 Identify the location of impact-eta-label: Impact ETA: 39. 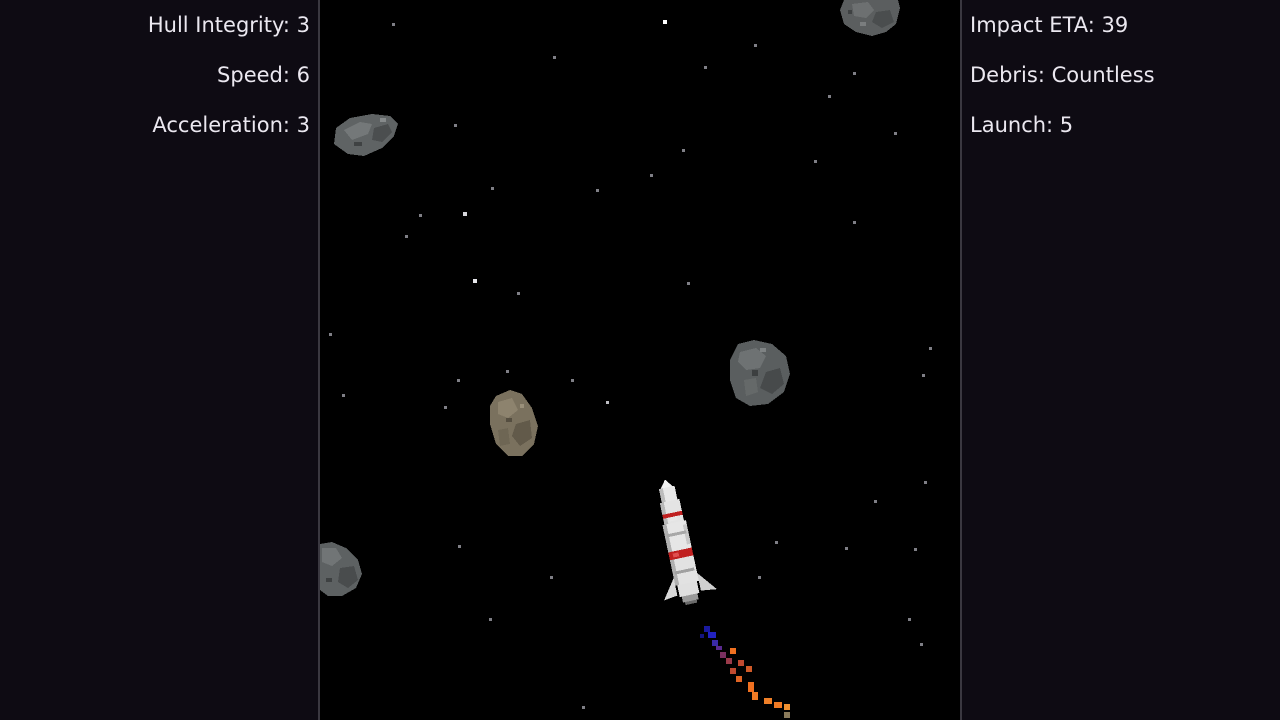
(1049, 25).